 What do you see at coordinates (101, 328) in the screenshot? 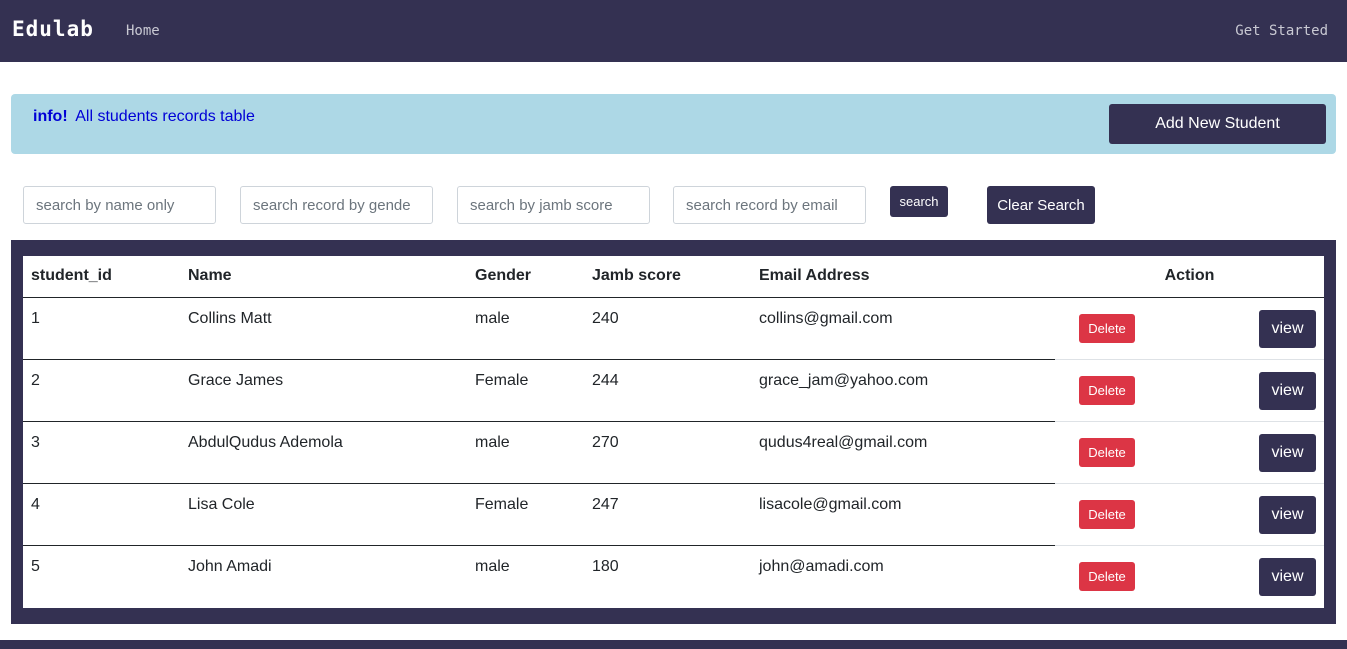
I see `cell-id: 1` at bounding box center [101, 328].